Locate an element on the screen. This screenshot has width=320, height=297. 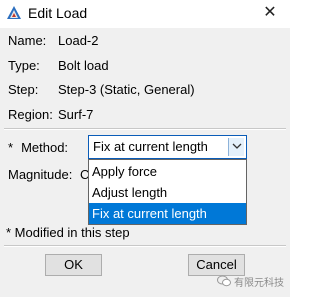
option-adjust-length: Adjust length is located at coordinates (167, 192).